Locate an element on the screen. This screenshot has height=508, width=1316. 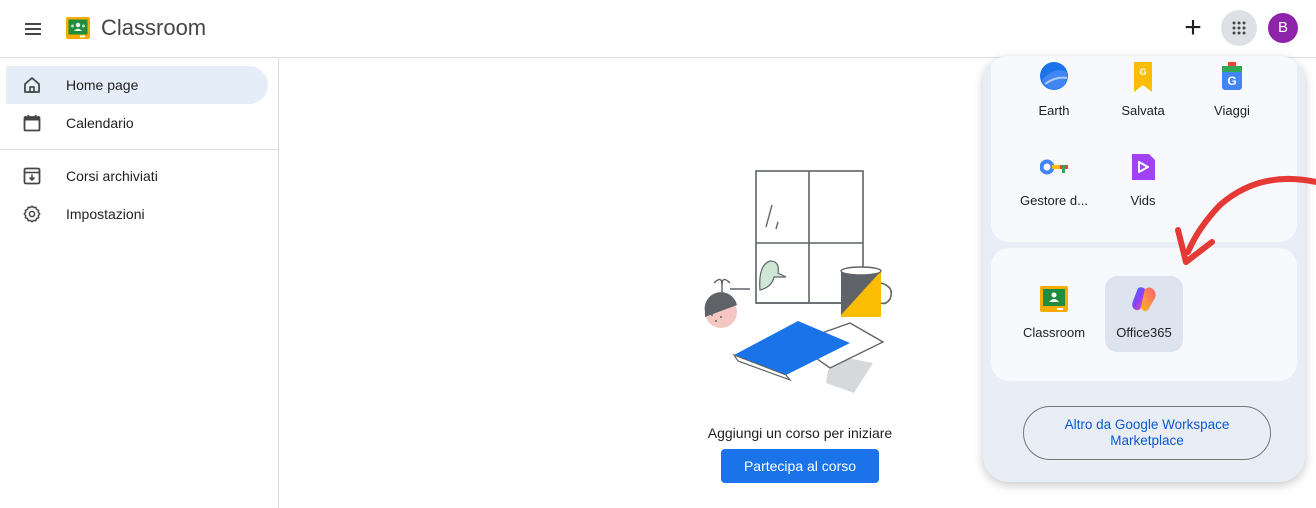
app-earth: Earth is located at coordinates (1054, 93).